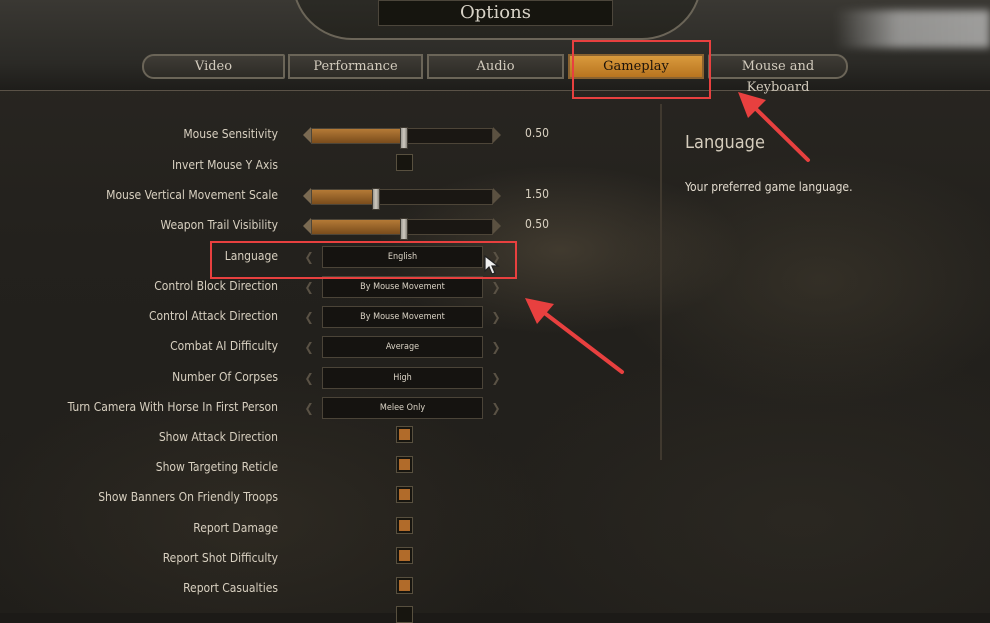 Image resolution: width=990 pixels, height=623 pixels. I want to click on arrow-to-gameplay-tab, so click(774, 127).